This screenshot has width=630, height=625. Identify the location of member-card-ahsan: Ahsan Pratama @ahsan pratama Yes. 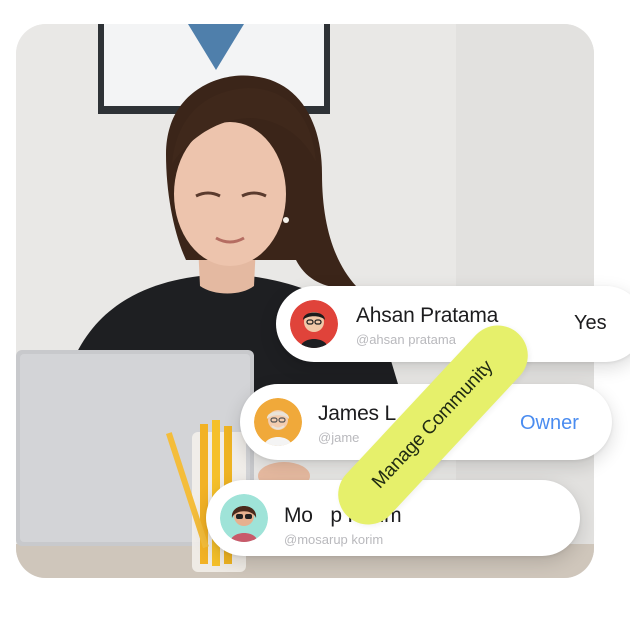
(453, 324).